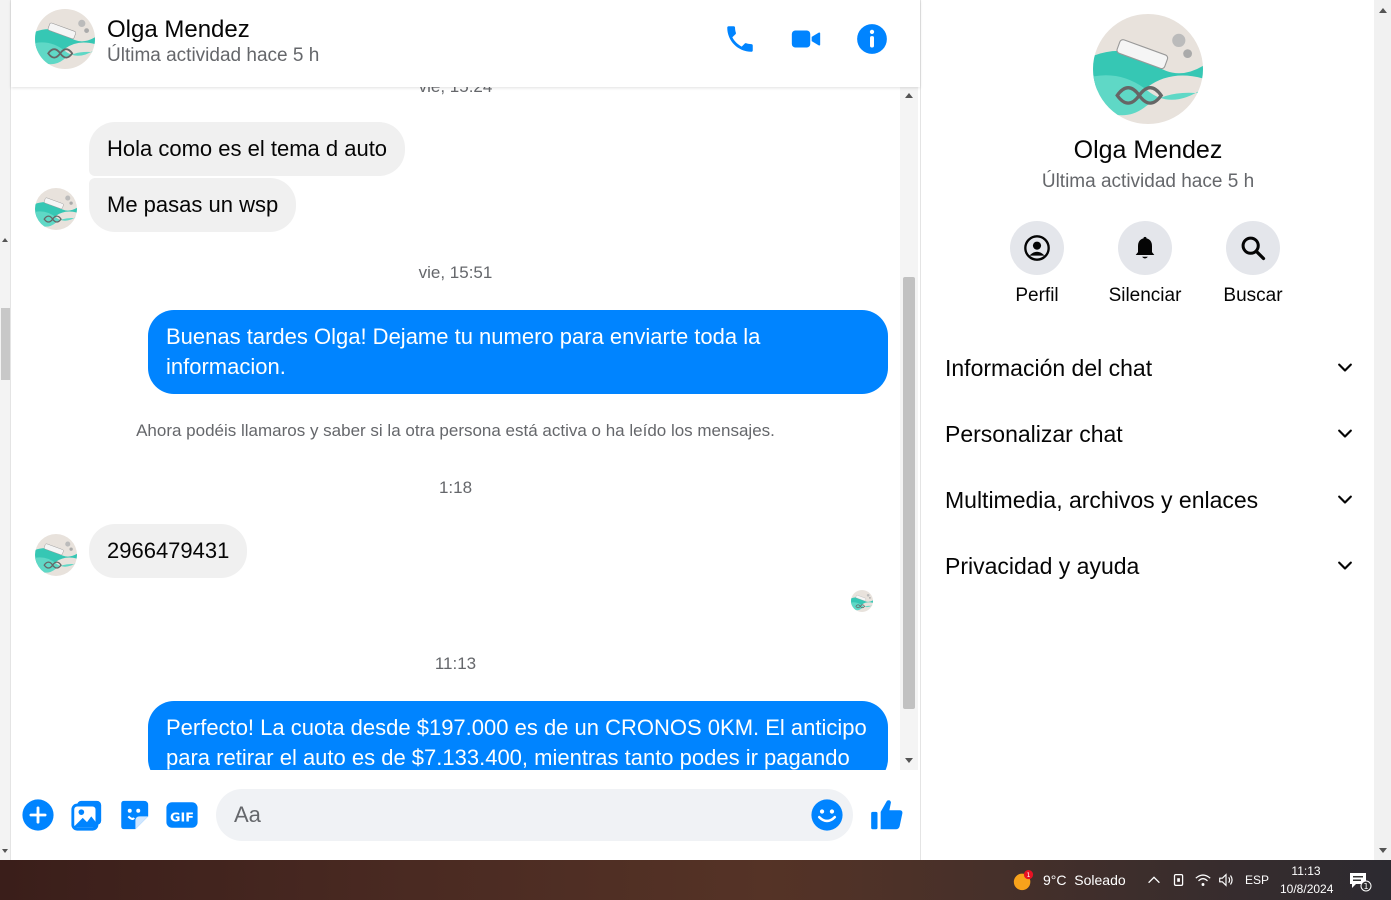 Image resolution: width=1391 pixels, height=900 pixels. Describe the element at coordinates (1150, 566) in the screenshot. I see `section-privacy-help: Privacidad y ayuda` at that location.